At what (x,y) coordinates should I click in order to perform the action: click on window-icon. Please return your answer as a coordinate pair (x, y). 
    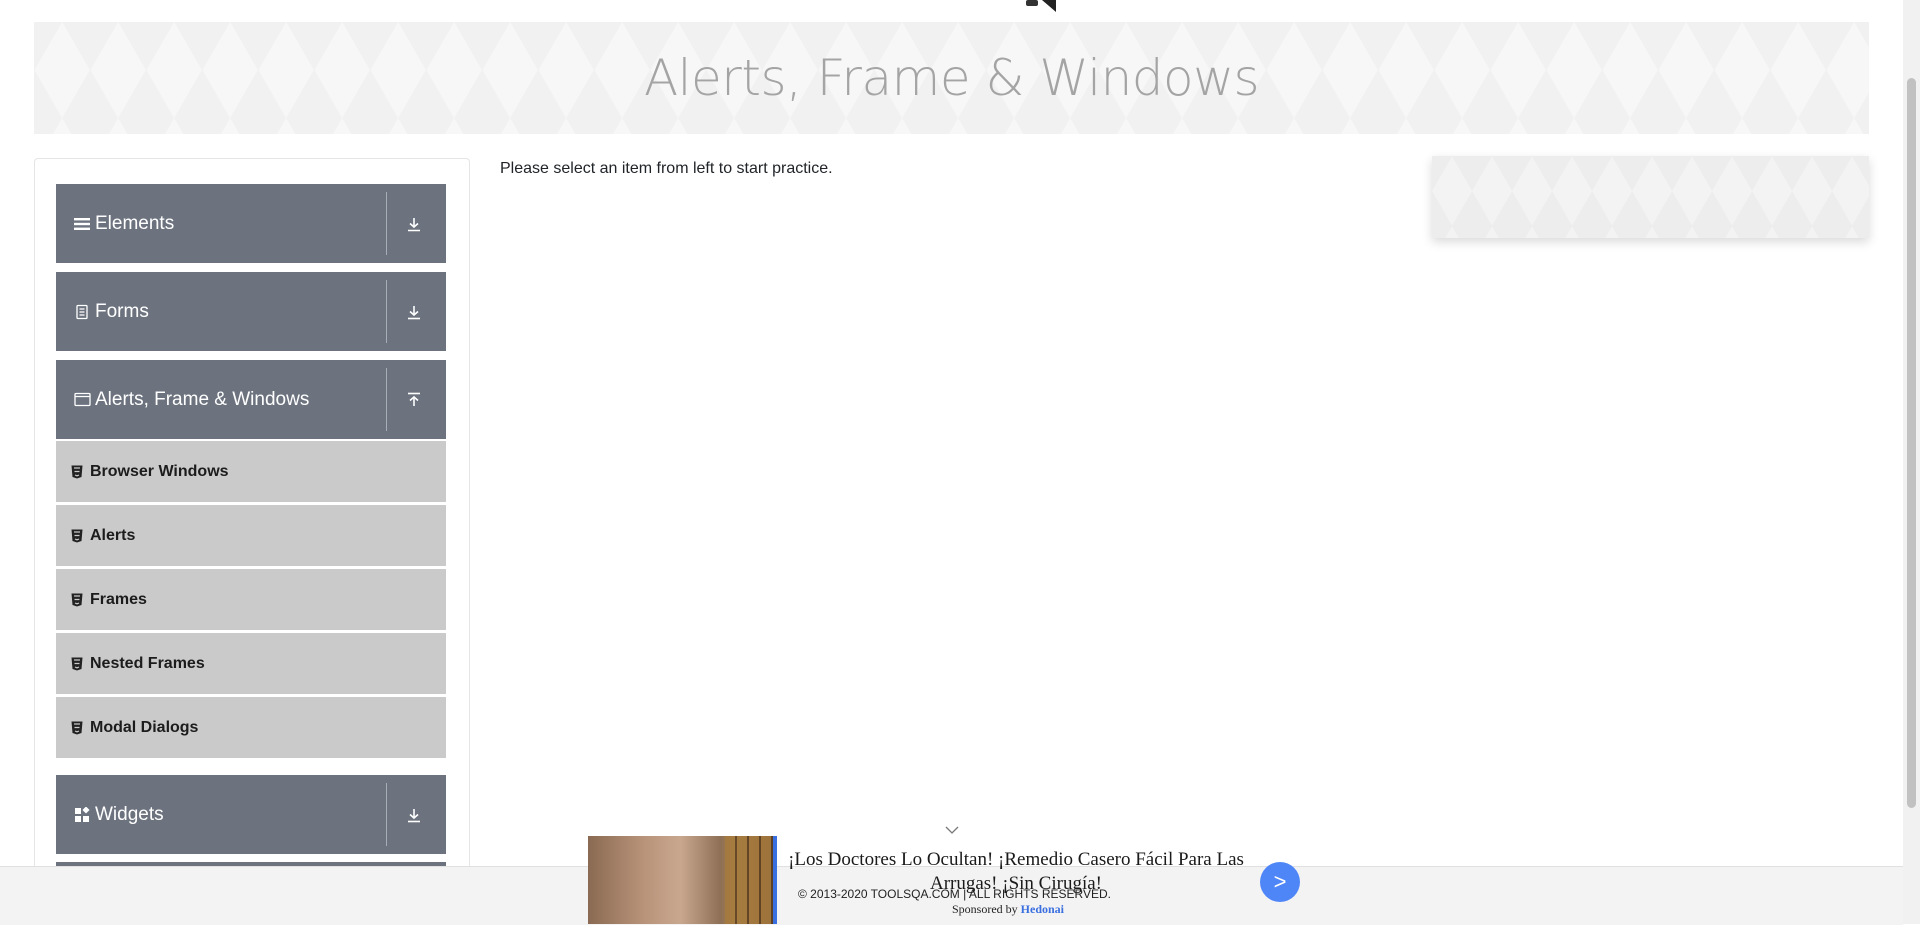
    Looking at the image, I should click on (82, 400).